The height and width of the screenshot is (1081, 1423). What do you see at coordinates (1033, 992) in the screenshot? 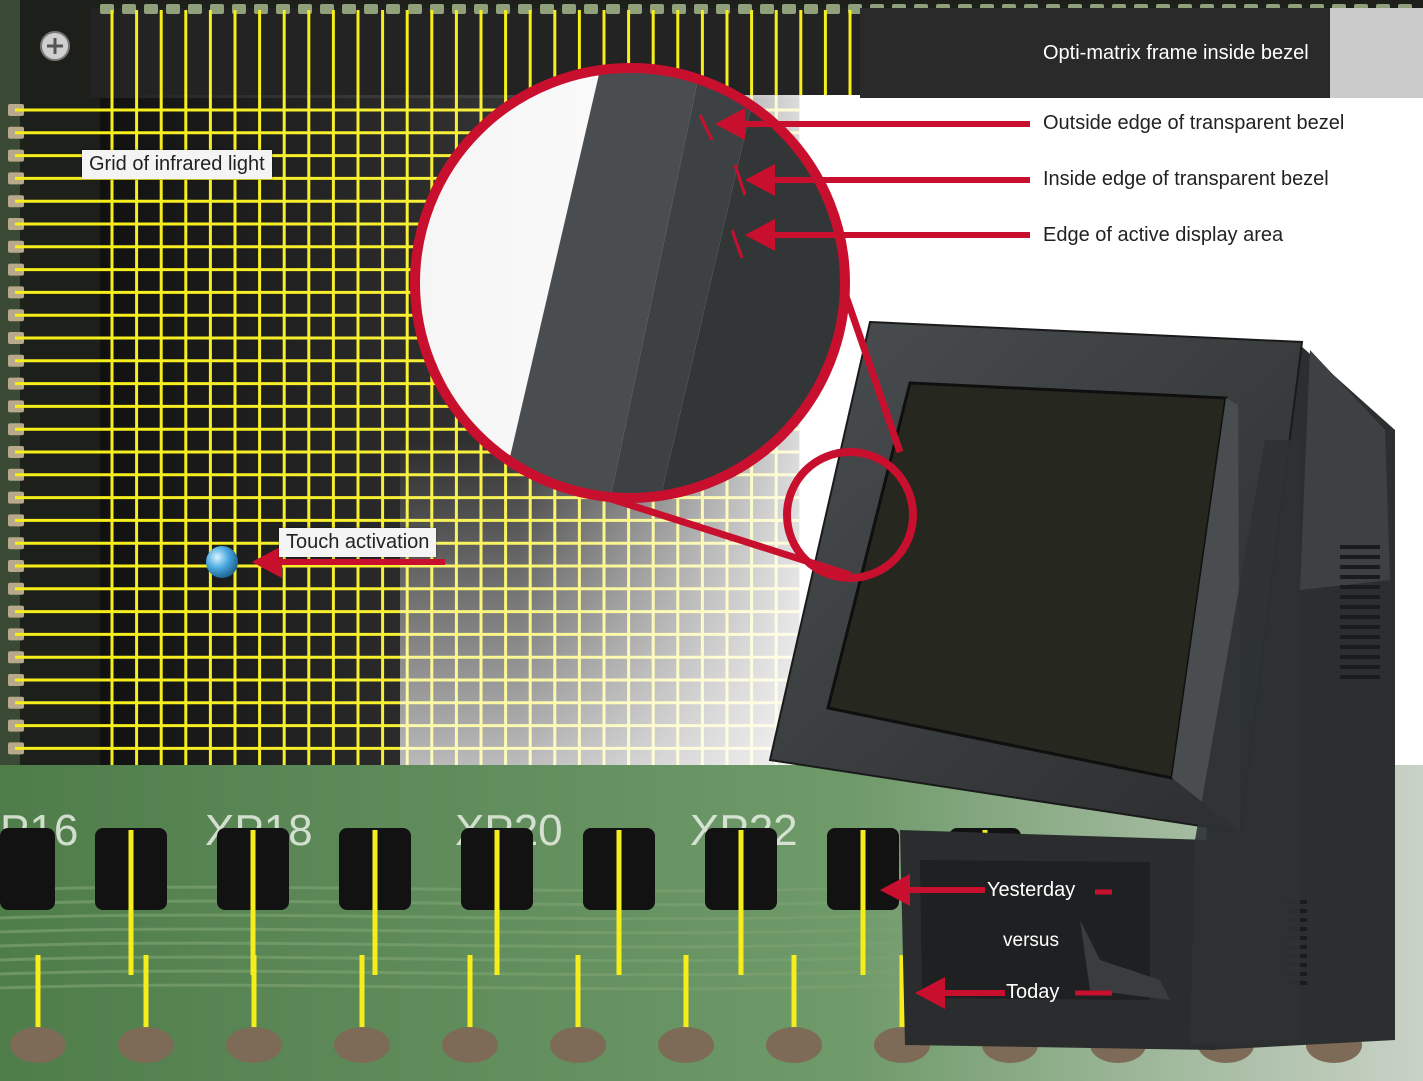
I see `label-today: Today` at bounding box center [1033, 992].